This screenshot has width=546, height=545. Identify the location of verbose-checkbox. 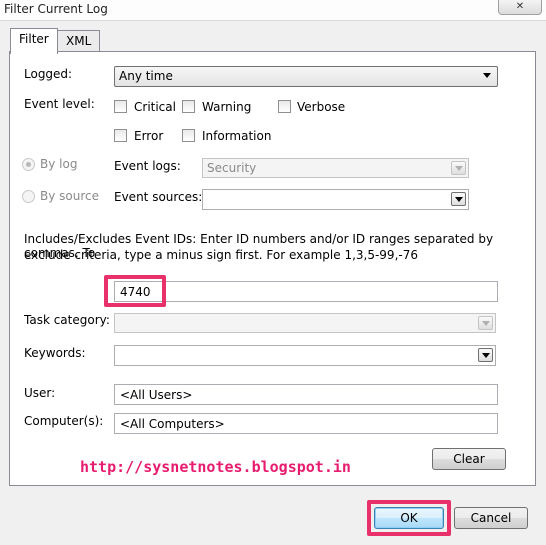
(284, 106).